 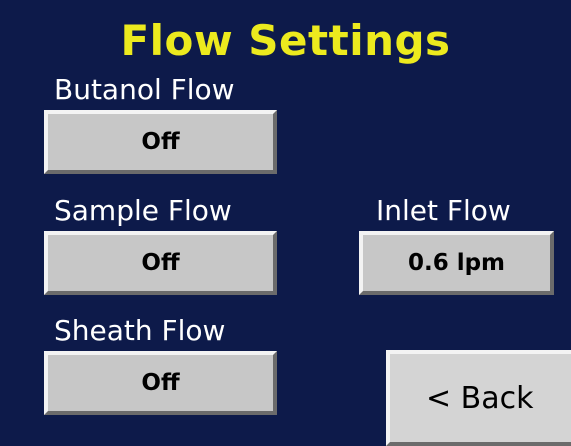 I want to click on sample-flow-value: Off, so click(x=160, y=263).